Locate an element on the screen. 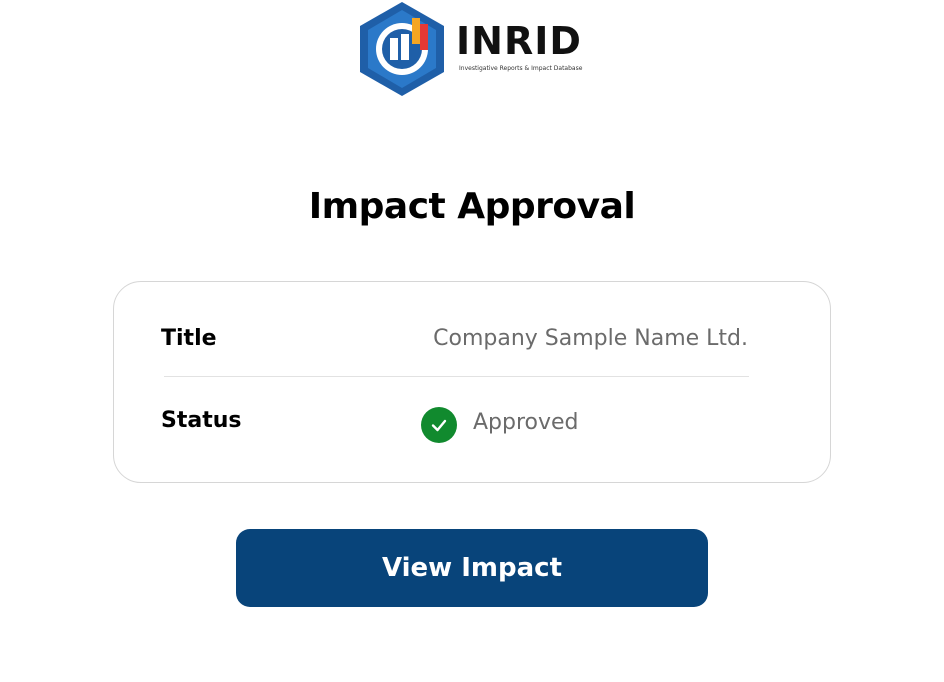  inrid-logo-mark-icon is located at coordinates (402, 49).